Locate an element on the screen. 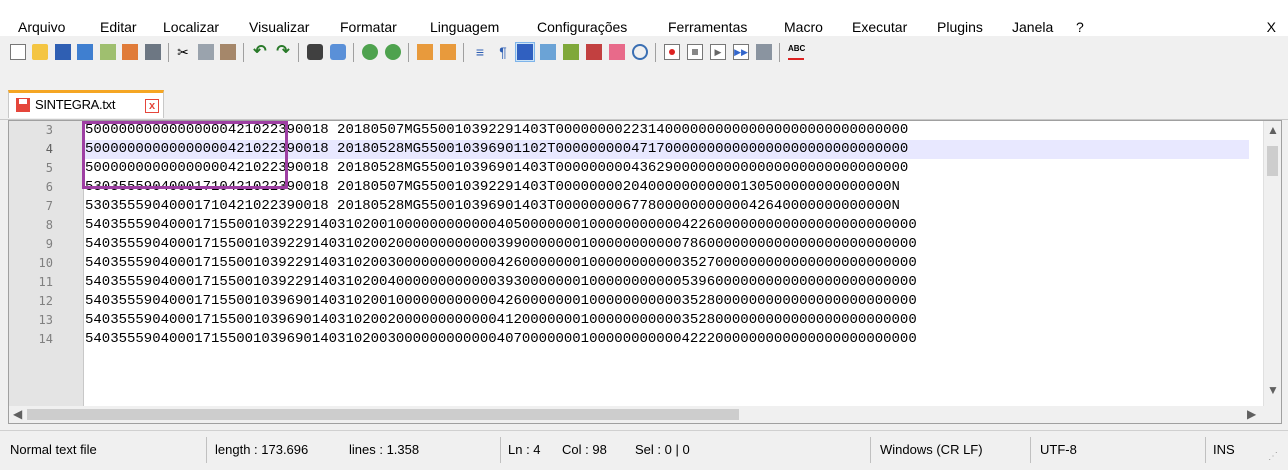 This screenshot has width=1288, height=470. menu-configuracoes: Configurações is located at coordinates (582, 27).